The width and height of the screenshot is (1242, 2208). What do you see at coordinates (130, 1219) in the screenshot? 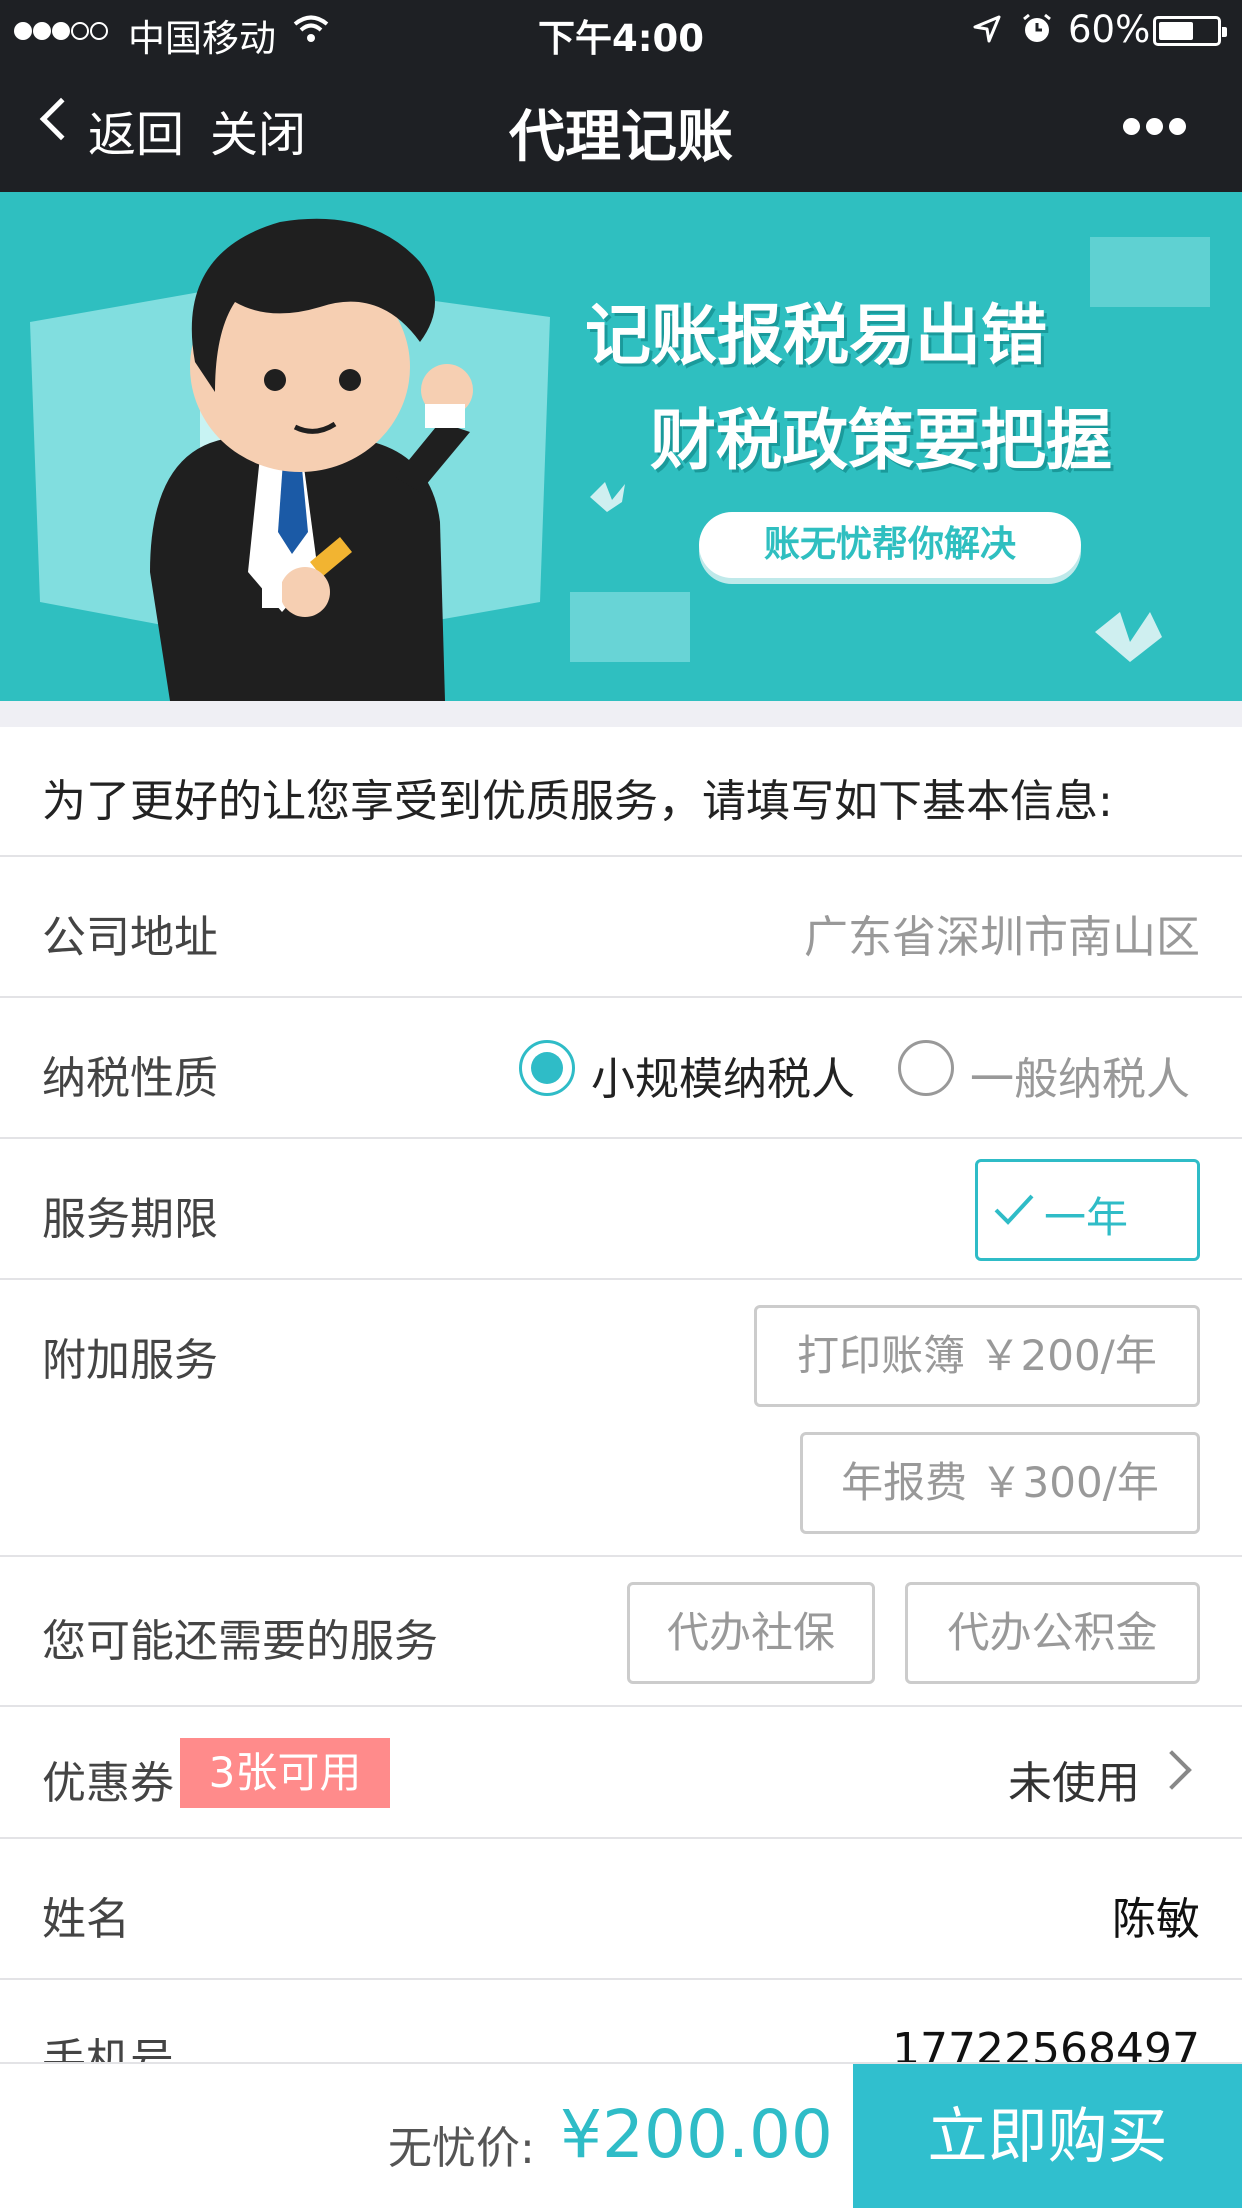
I see `period-label: 服务期限` at bounding box center [130, 1219].